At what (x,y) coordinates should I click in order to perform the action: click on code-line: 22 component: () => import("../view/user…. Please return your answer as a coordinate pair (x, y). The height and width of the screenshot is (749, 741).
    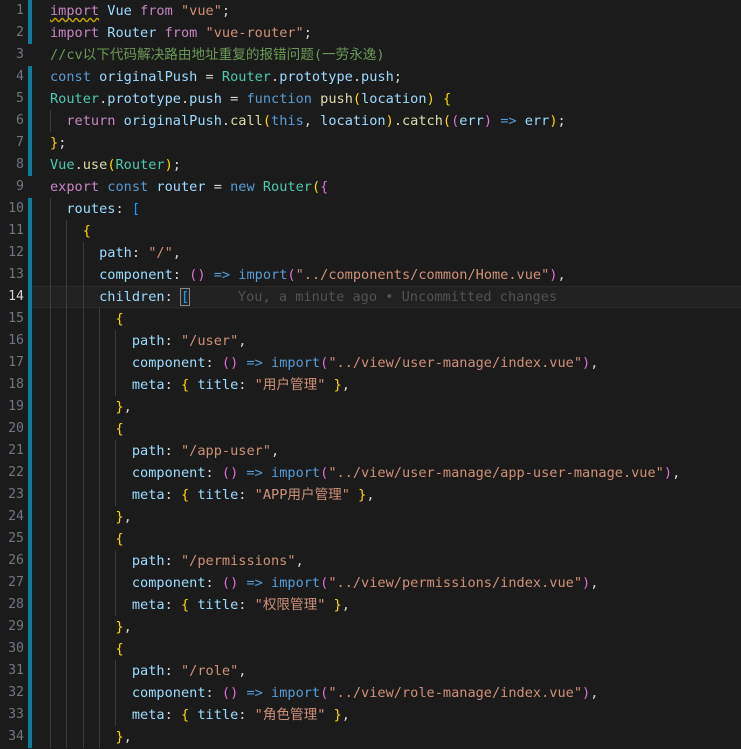
    Looking at the image, I should click on (370, 473).